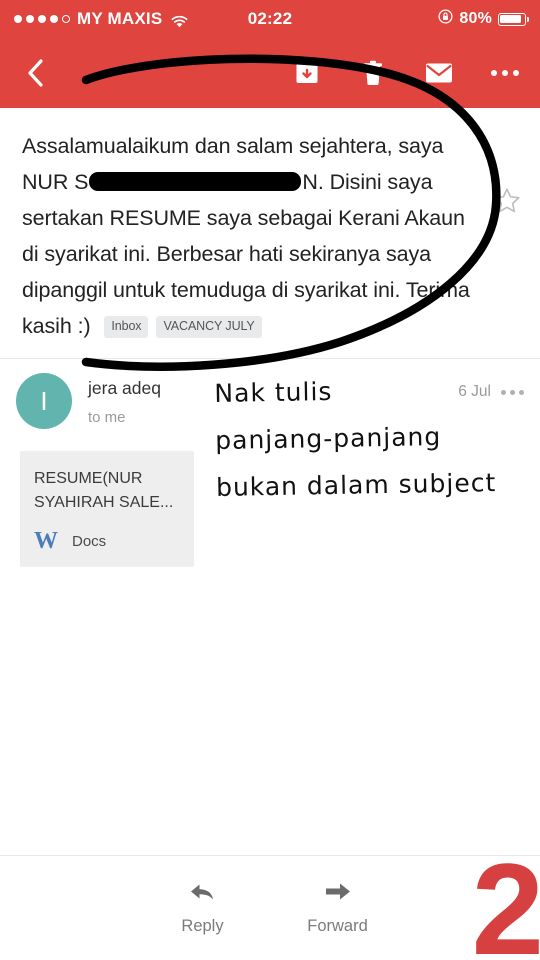 This screenshot has height=960, width=540. Describe the element at coordinates (44, 401) in the screenshot. I see `avatar: I` at that location.